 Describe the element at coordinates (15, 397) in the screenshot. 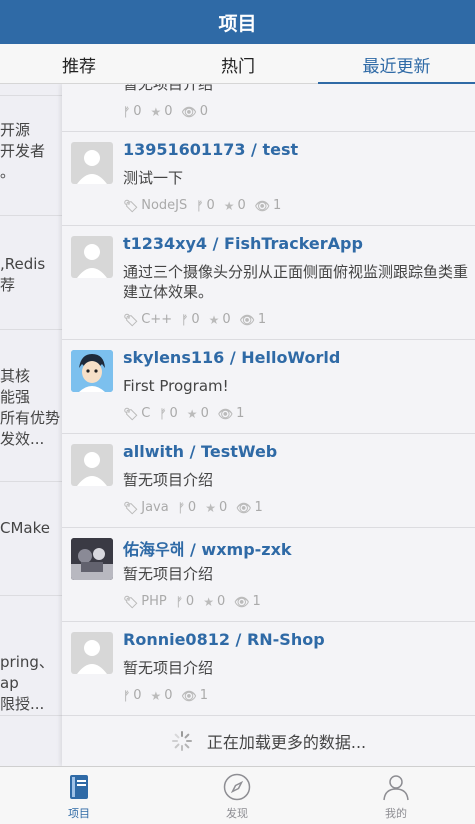

I see `item-text: 能强` at that location.